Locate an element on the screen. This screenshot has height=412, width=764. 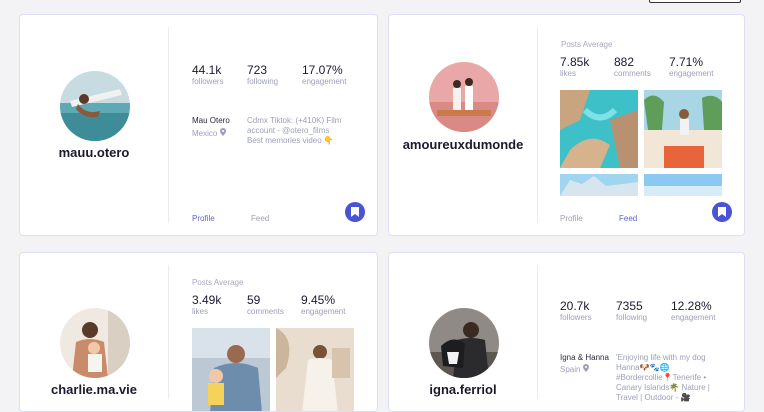
stat-value: 12.28% is located at coordinates (691, 306).